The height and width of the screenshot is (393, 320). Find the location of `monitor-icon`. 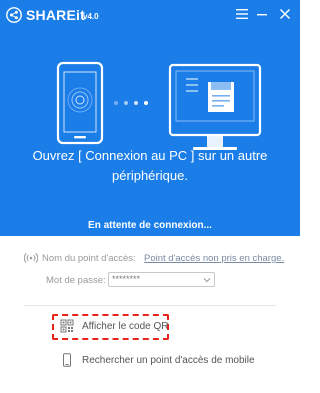

monitor-icon is located at coordinates (215, 106).